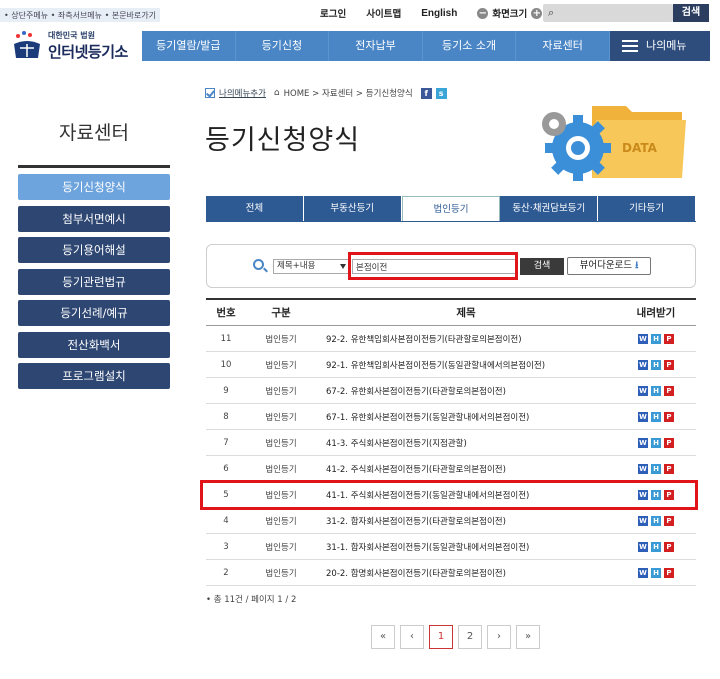 Image resolution: width=720 pixels, height=679 pixels. Describe the element at coordinates (80, 15) in the screenshot. I see `skip-nav: • 상단주메뉴 • 좌측서브메뉴 • 본문바로가기` at that location.